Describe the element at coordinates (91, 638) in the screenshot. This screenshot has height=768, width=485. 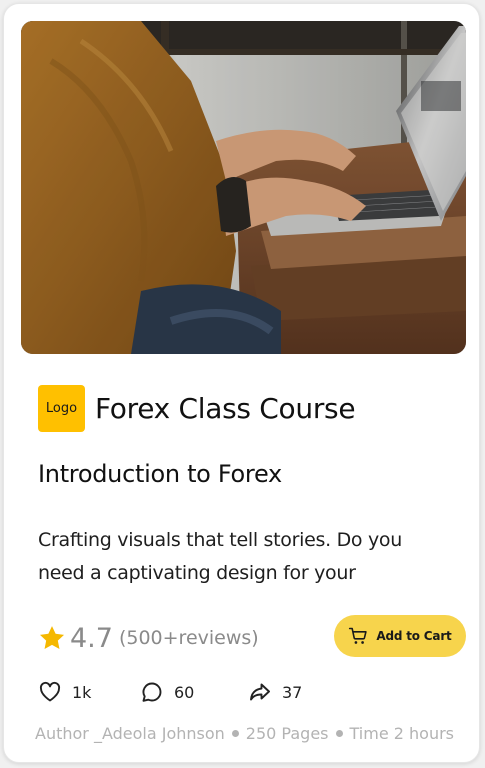
I see `rating-value: 4.7` at that location.